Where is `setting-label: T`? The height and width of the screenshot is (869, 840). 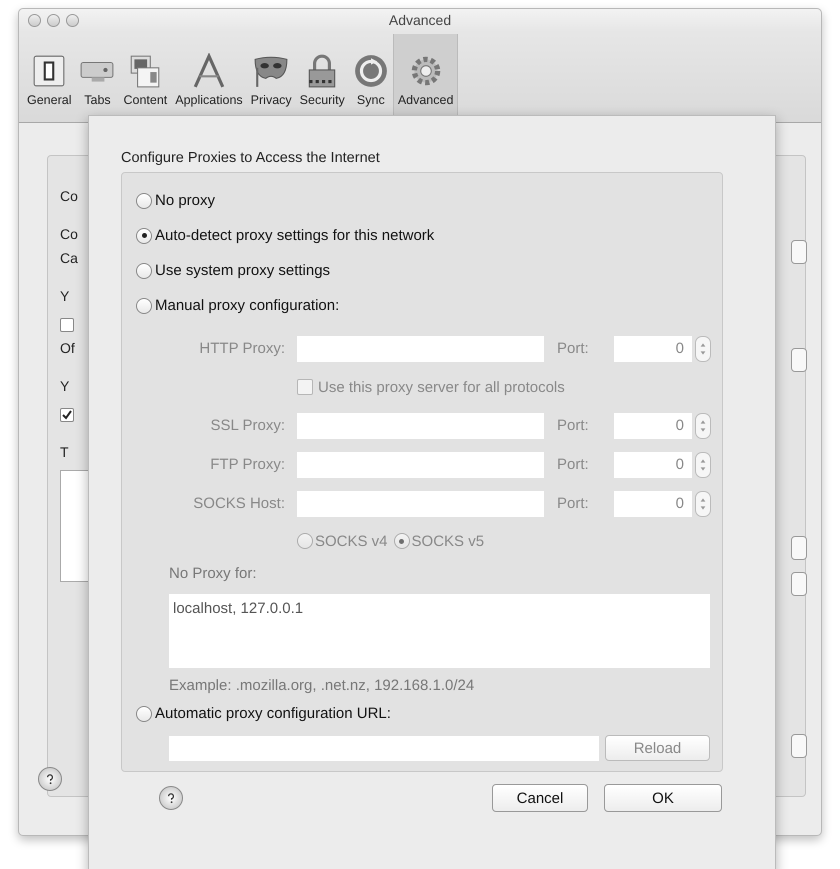
setting-label: T is located at coordinates (64, 452).